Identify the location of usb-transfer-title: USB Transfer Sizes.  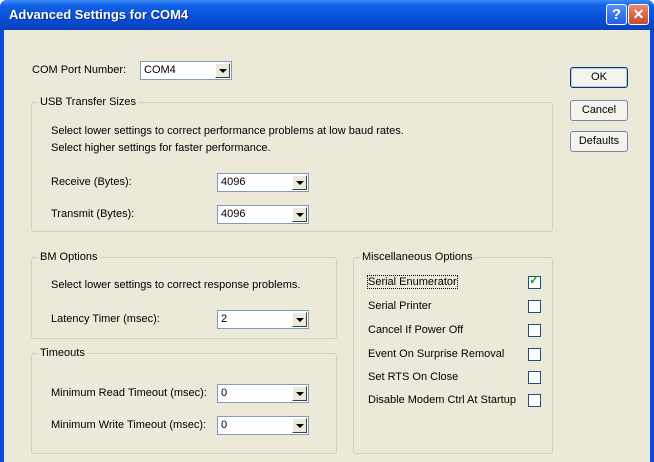
(88, 102).